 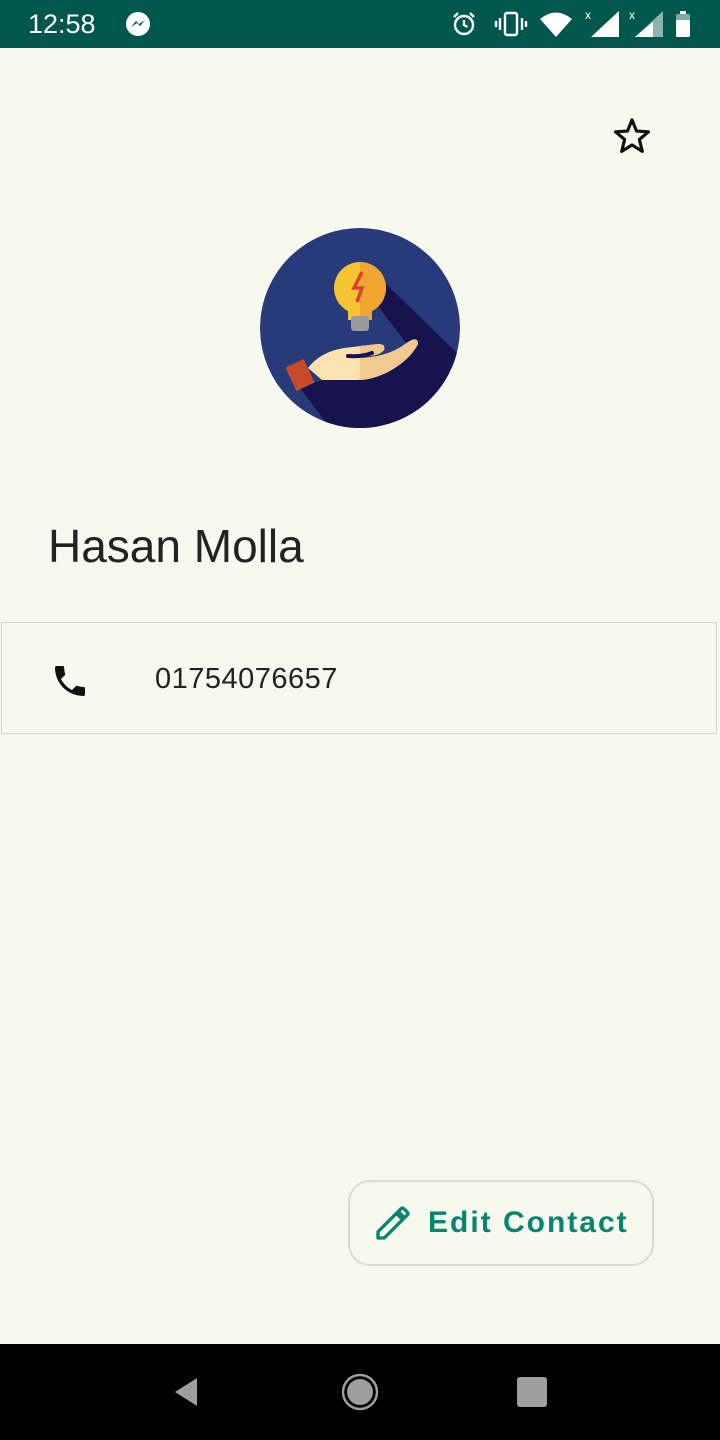 What do you see at coordinates (393, 1223) in the screenshot?
I see `pencil-icon` at bounding box center [393, 1223].